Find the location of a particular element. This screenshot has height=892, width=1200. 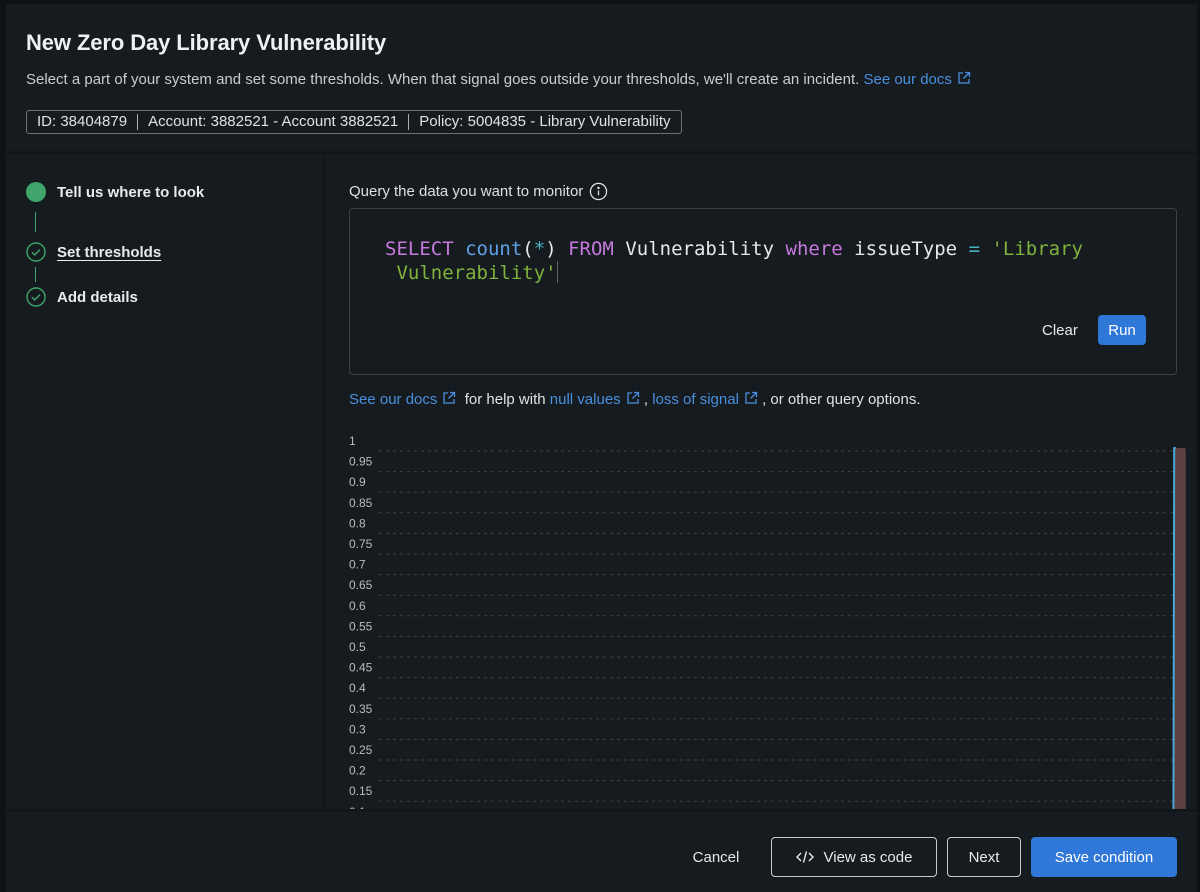

code-operator: * is located at coordinates (539, 249).